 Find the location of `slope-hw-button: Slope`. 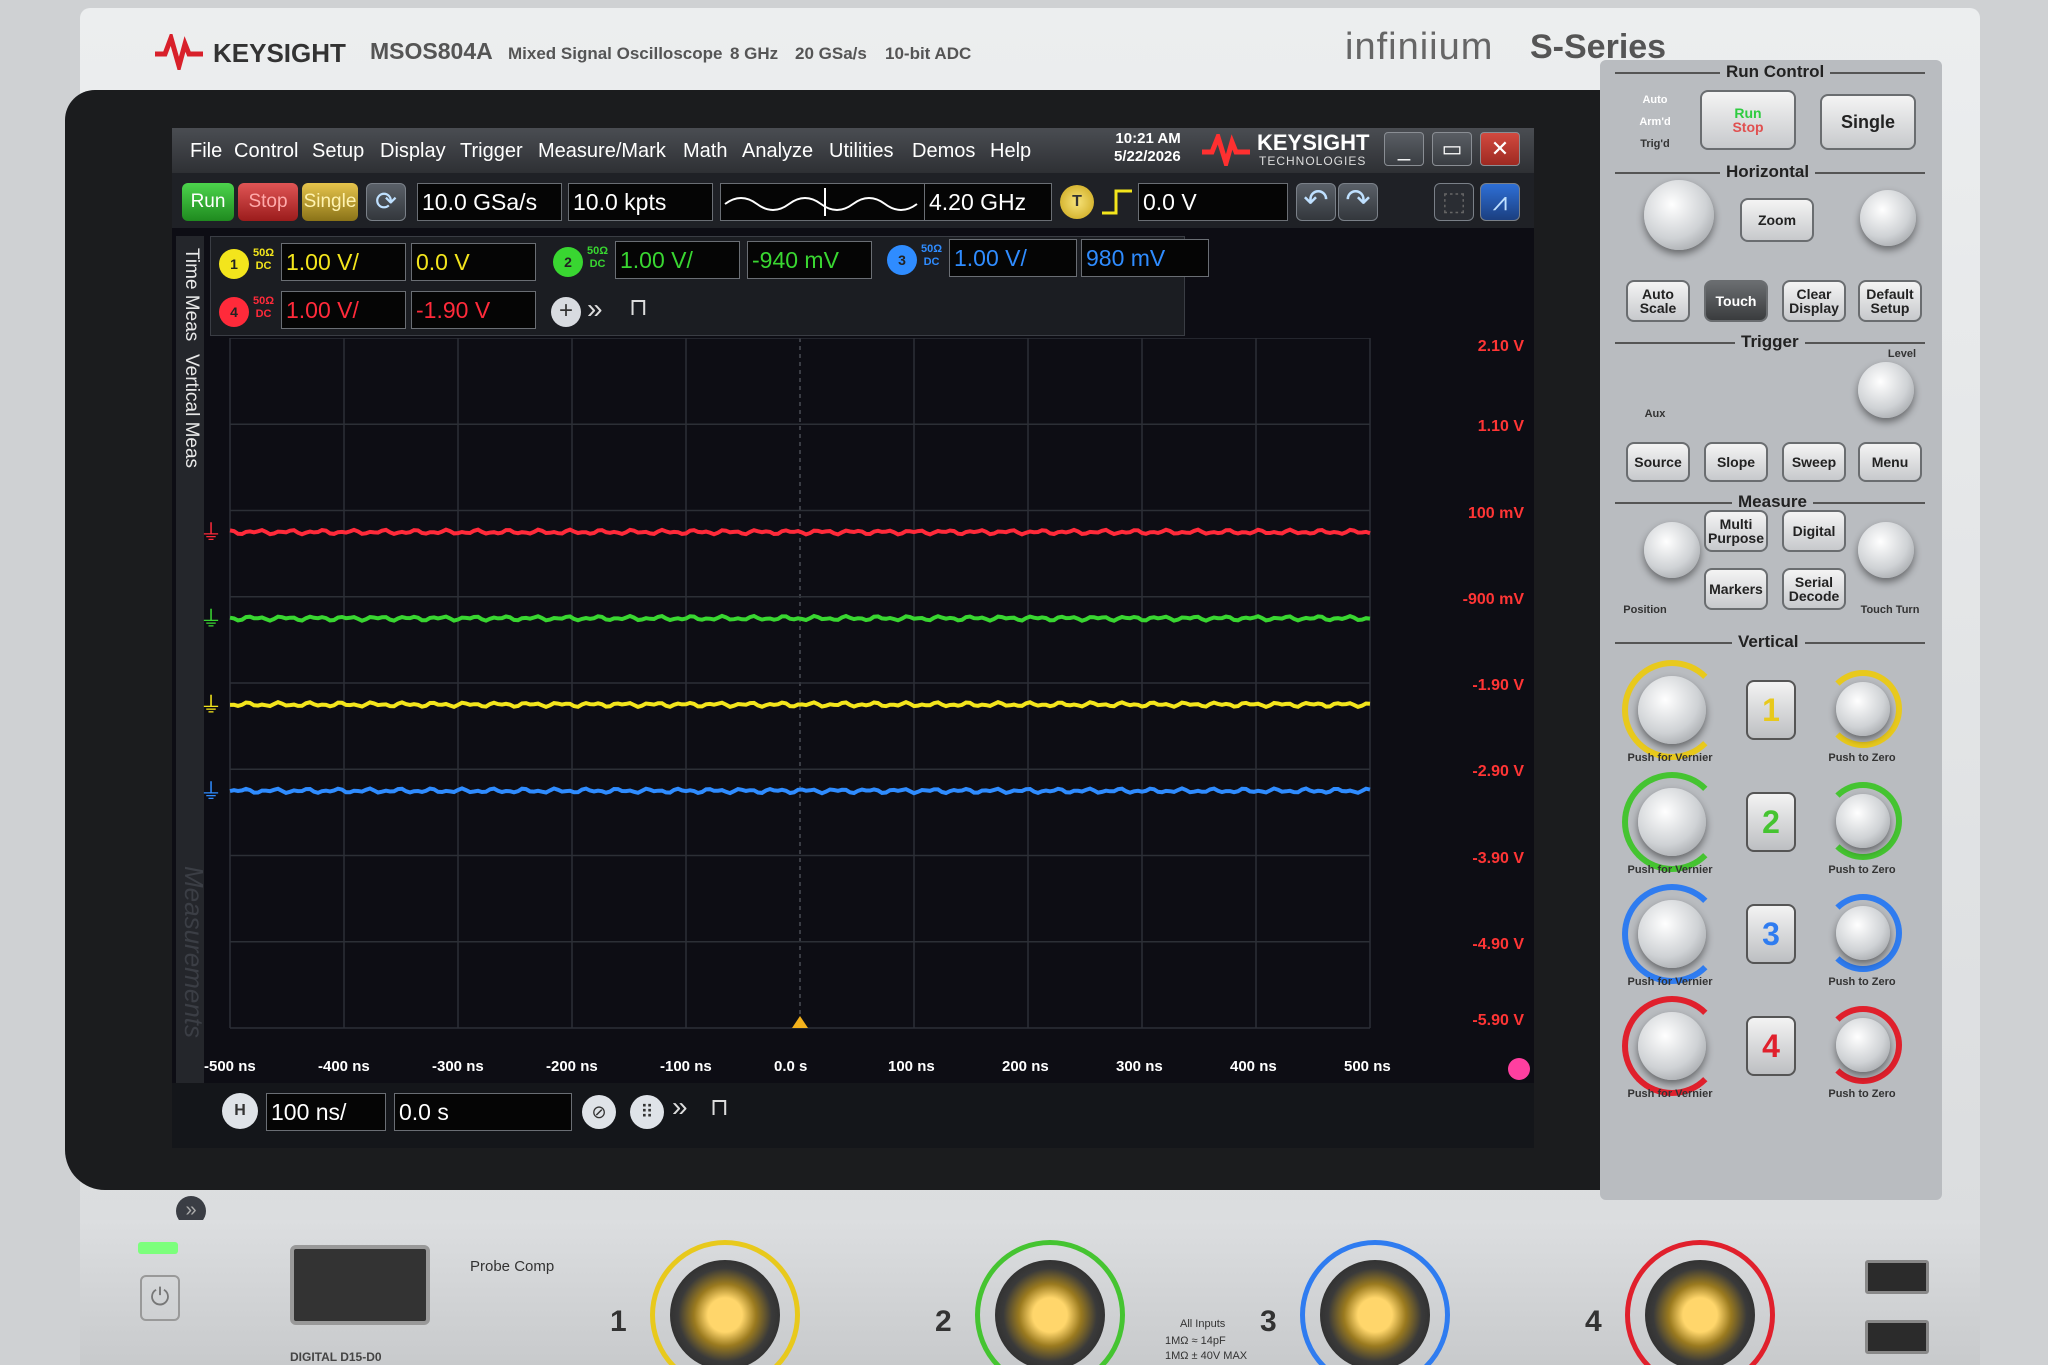

slope-hw-button: Slope is located at coordinates (1736, 462).